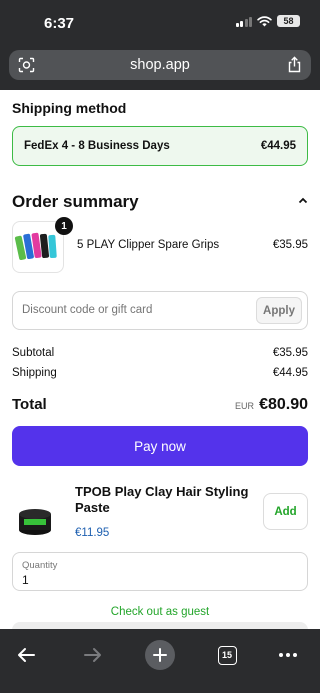  Describe the element at coordinates (160, 571) in the screenshot. I see `quantity-field: Quantity 1` at that location.